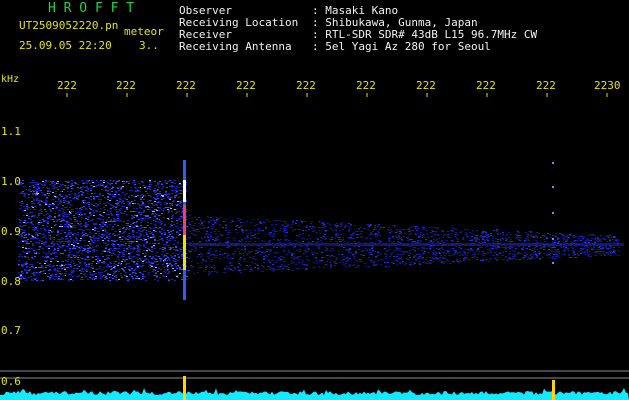 The height and width of the screenshot is (400, 629). I want to click on record-datetime: 25.09.05 22:20, so click(65, 45).